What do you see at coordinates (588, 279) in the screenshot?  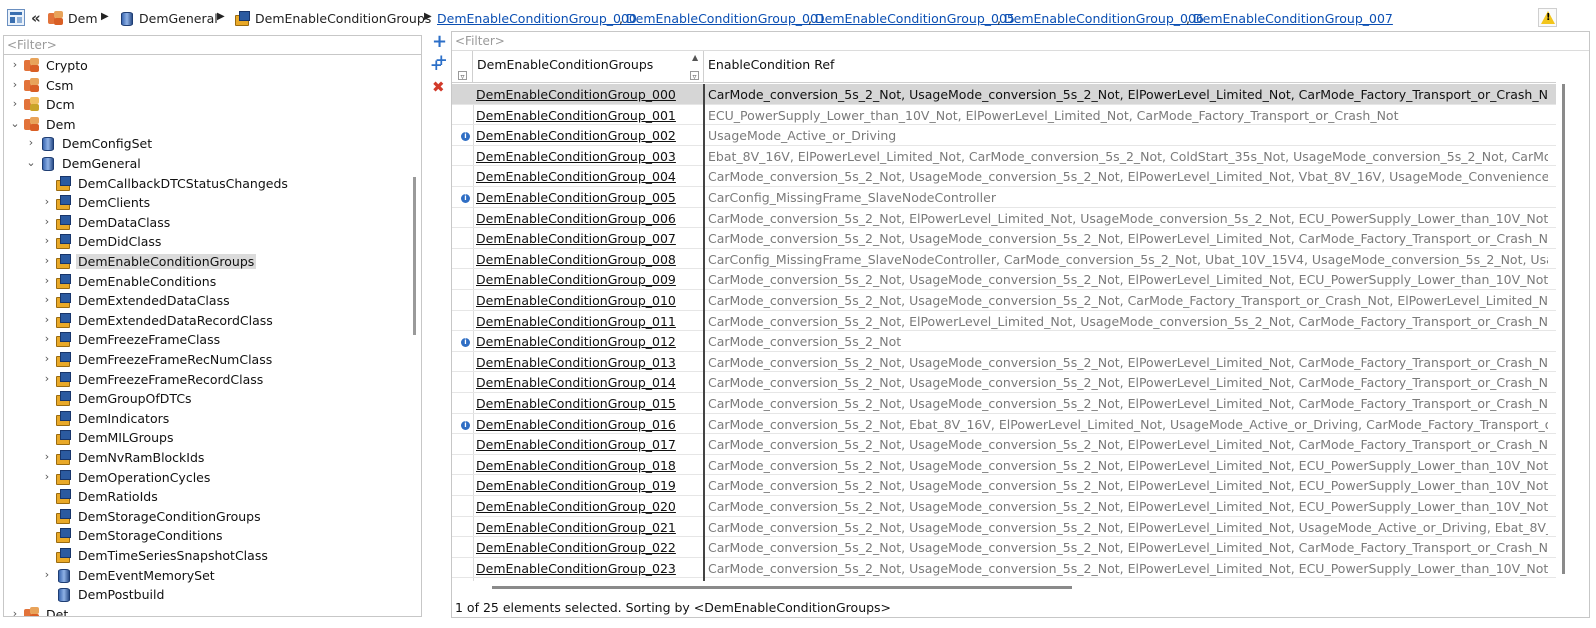 I see `group-name-link: DemEnableConditionGroup_009` at bounding box center [588, 279].